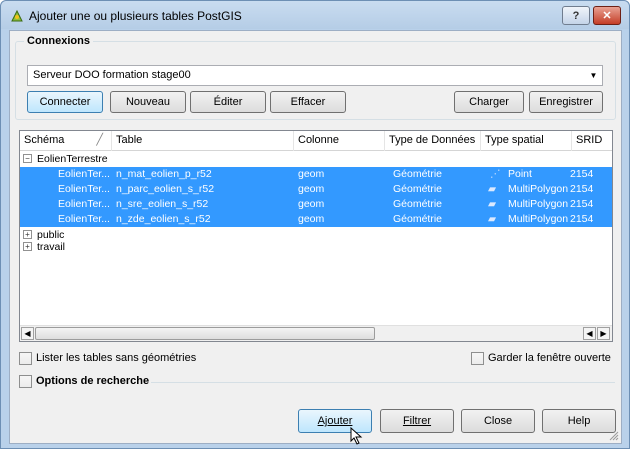 The image size is (630, 449). What do you see at coordinates (72, 159) in the screenshot?
I see `schema-name: EolienTerrestre` at bounding box center [72, 159].